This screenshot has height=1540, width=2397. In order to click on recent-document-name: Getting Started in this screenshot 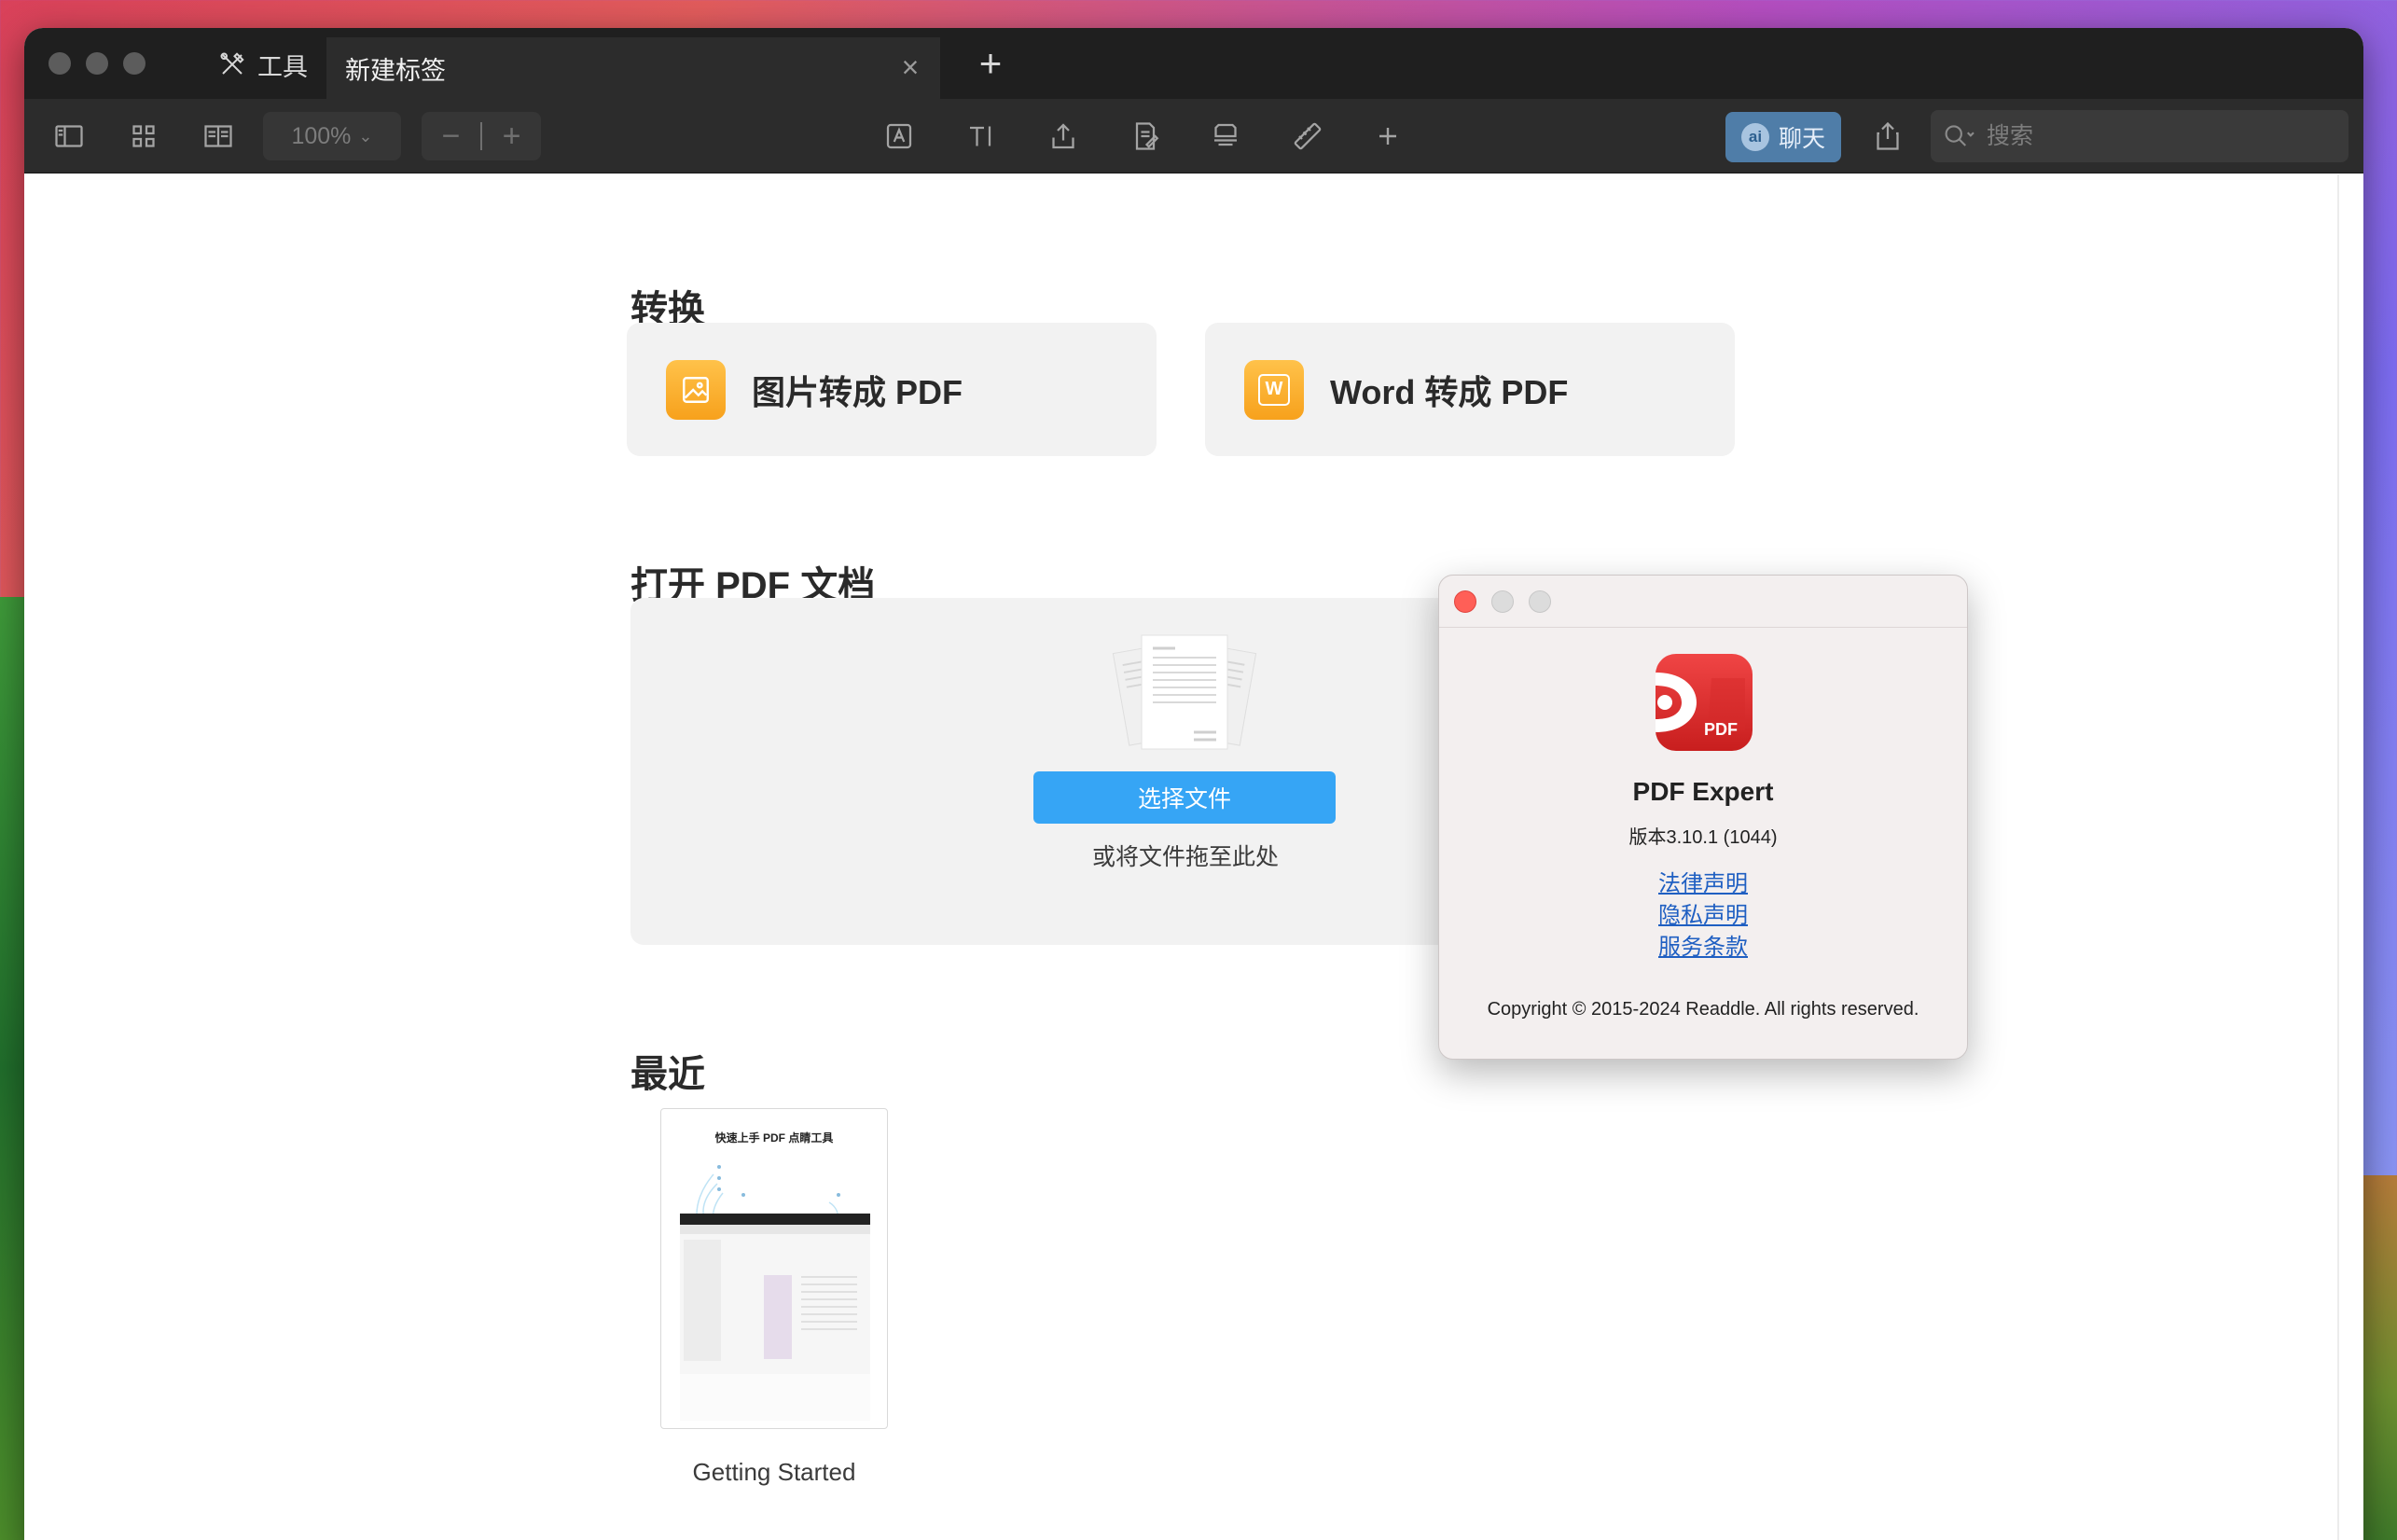, I will do `click(774, 1473)`.